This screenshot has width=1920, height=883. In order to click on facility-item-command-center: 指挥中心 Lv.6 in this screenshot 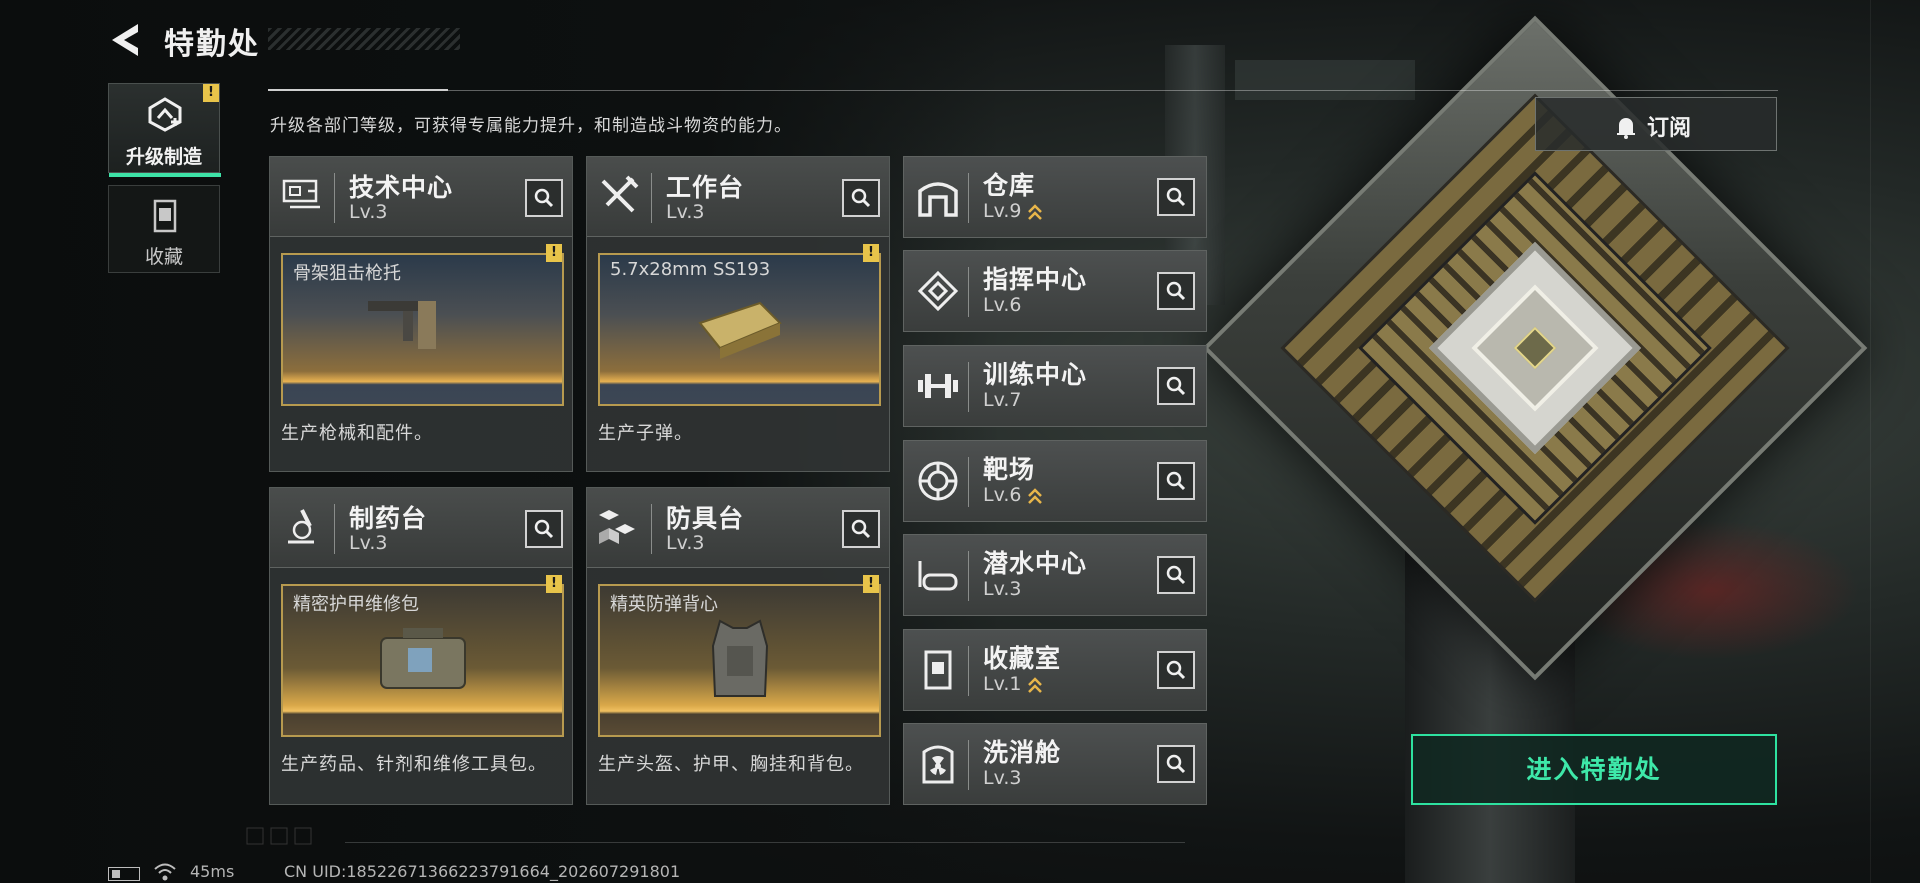, I will do `click(1055, 291)`.